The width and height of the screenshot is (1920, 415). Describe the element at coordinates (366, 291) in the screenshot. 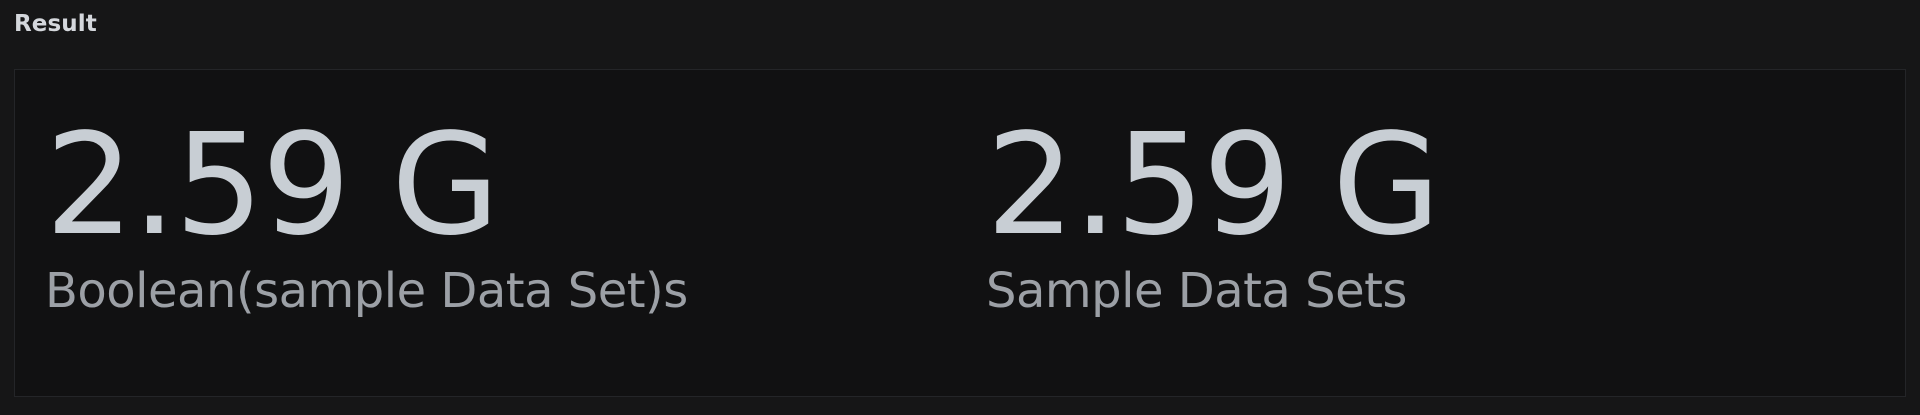

I see `stat-label: Boolean(sample Data Set)s` at that location.